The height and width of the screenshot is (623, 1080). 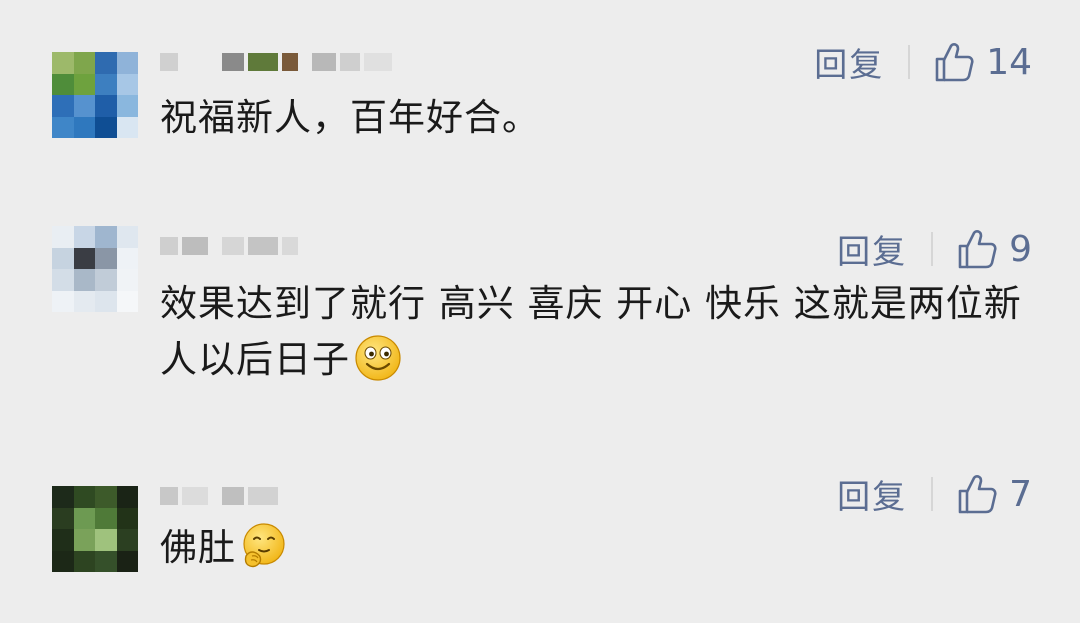 I want to click on comment-actions: 回复 14, so click(x=923, y=62).